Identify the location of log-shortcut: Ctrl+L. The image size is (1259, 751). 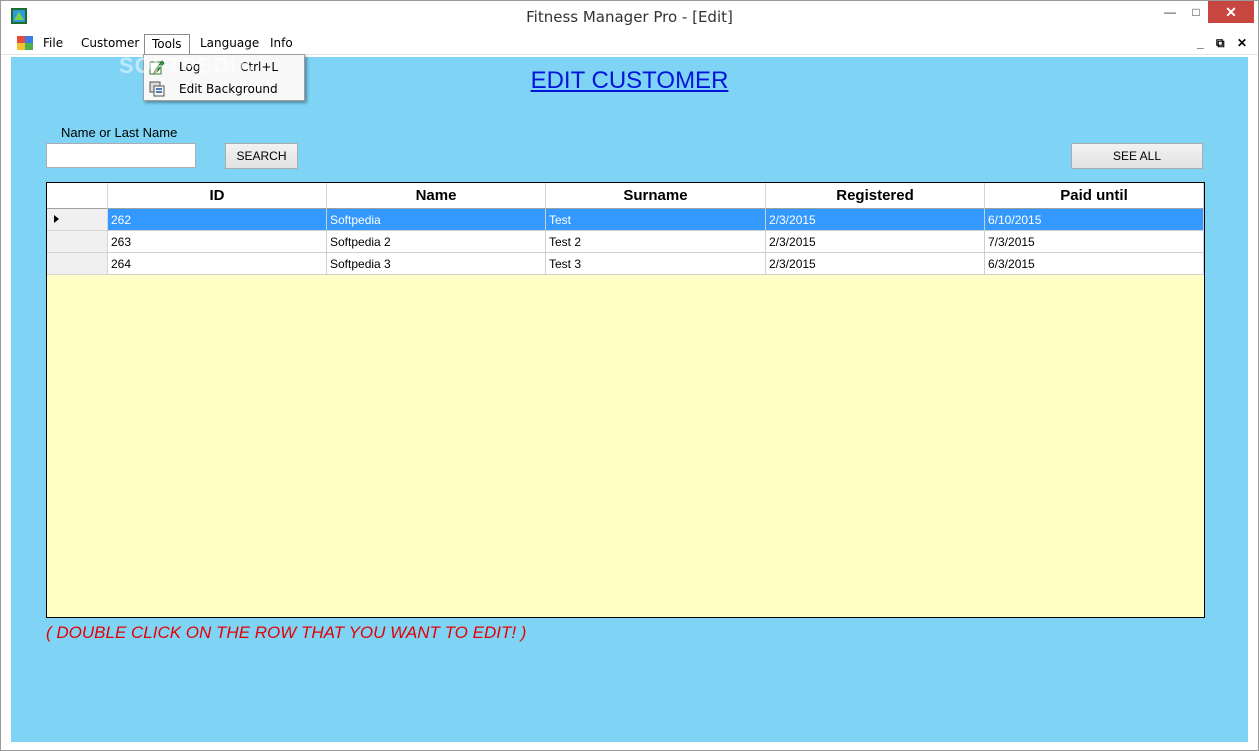
(259, 67).